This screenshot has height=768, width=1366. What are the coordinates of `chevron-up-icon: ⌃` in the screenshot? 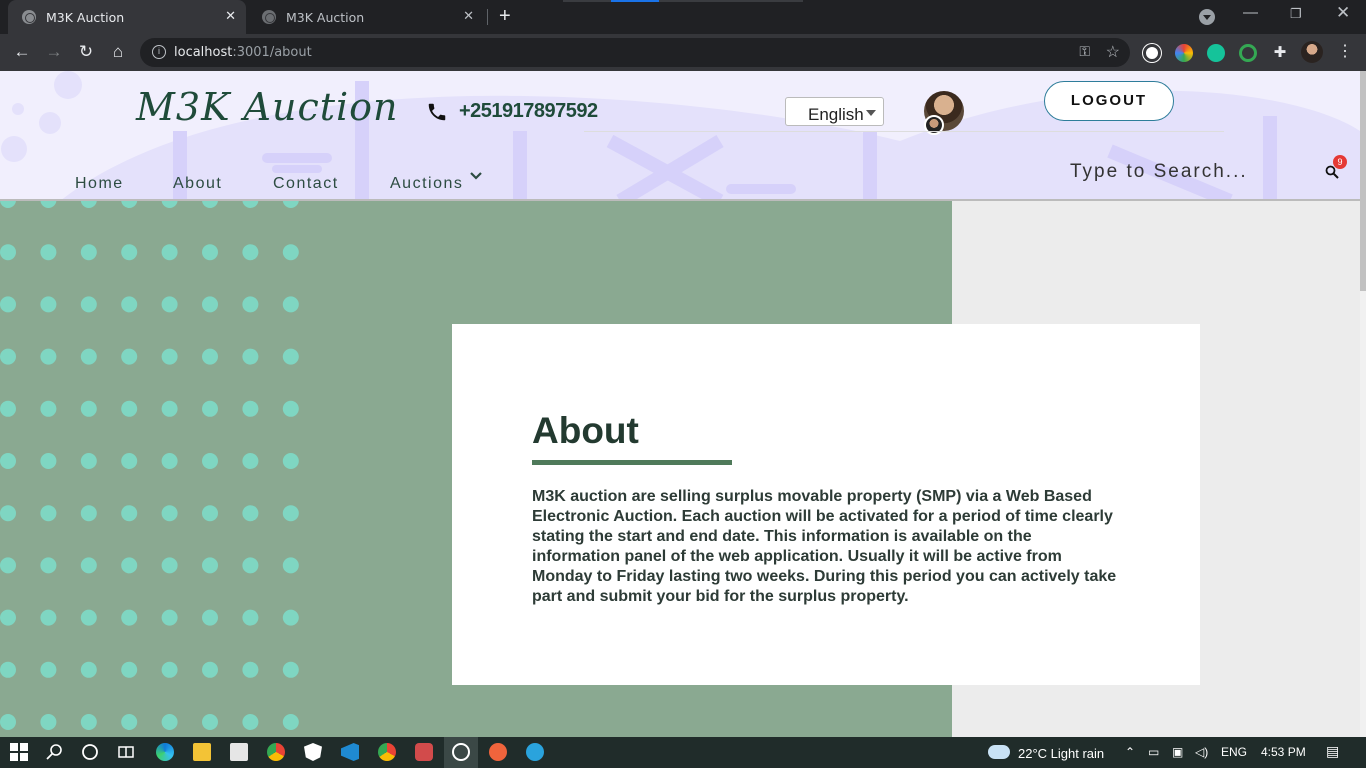 It's located at (1130, 752).